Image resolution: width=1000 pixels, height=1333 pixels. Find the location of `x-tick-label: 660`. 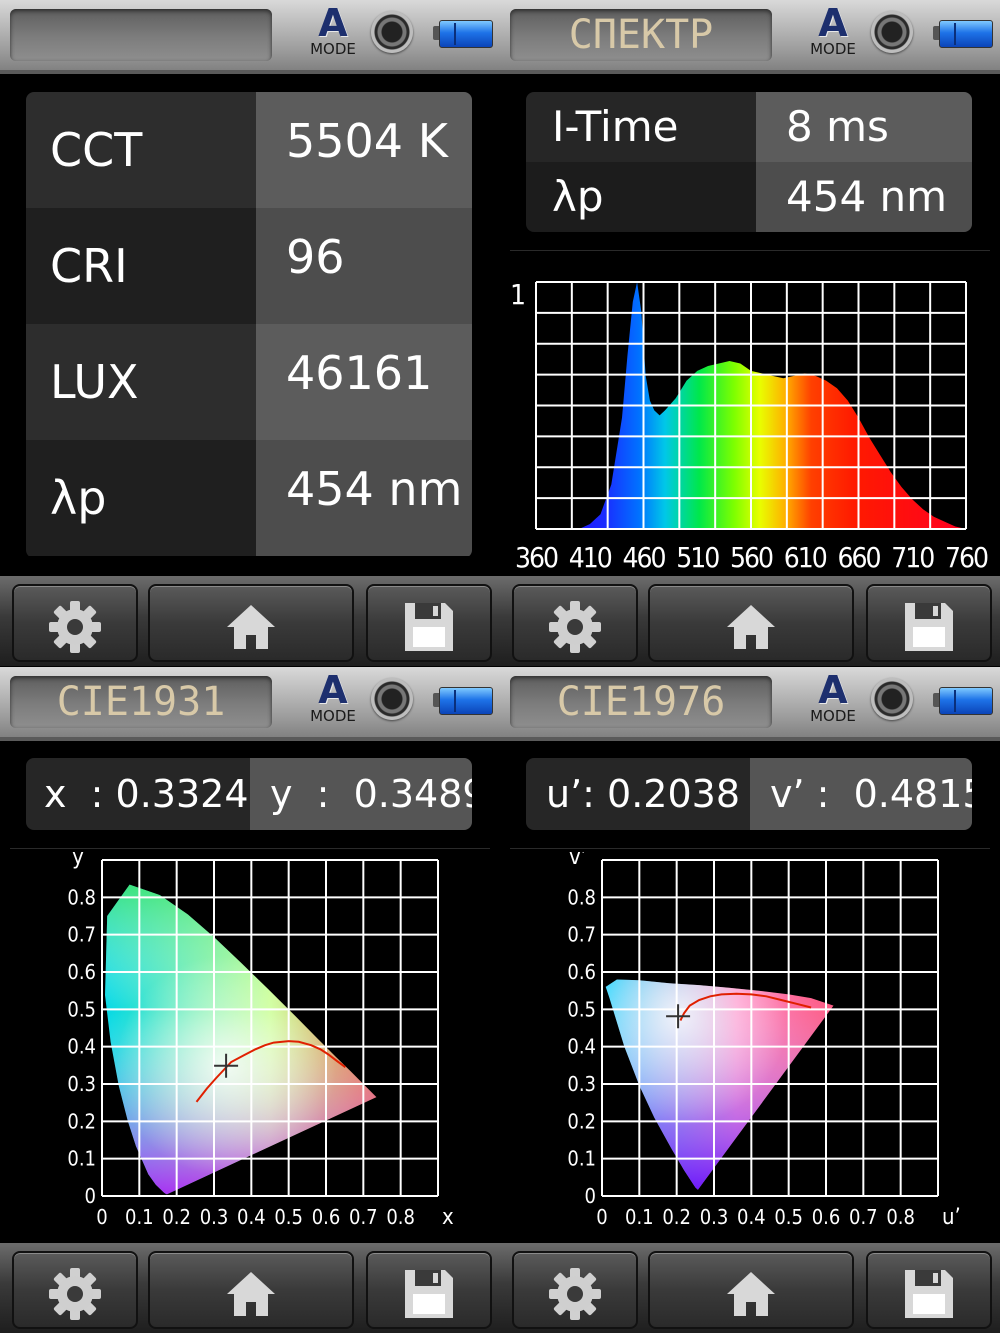

x-tick-label: 660 is located at coordinates (858, 557).